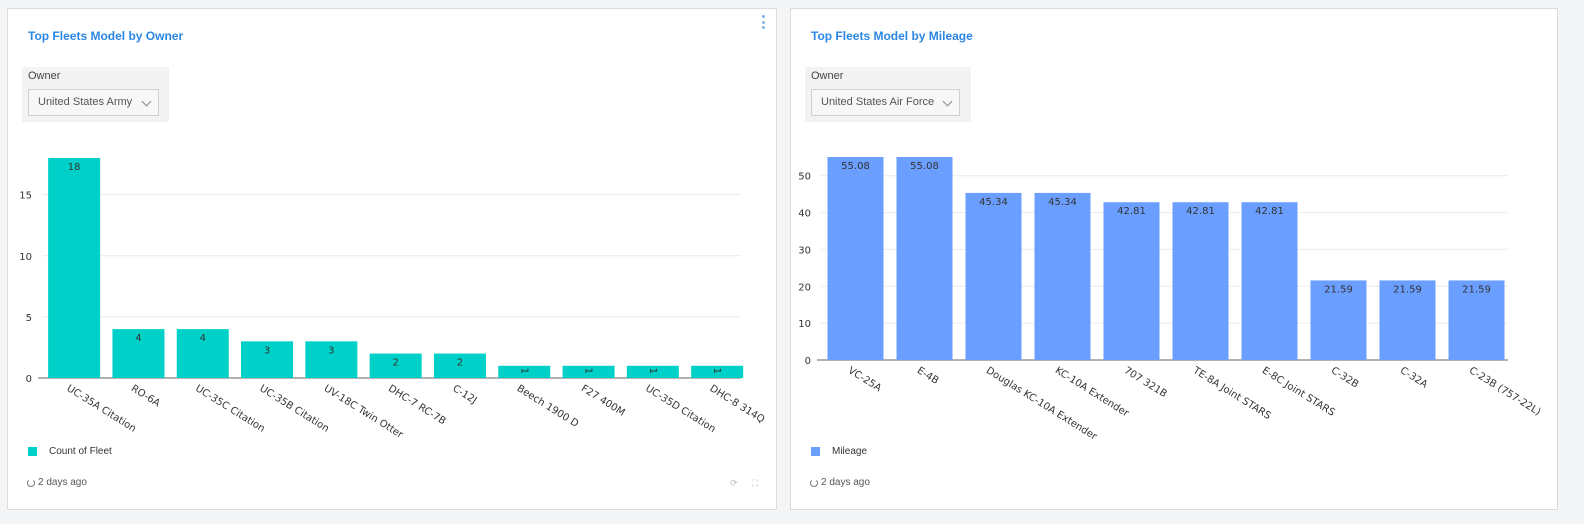  Describe the element at coordinates (80, 451) in the screenshot. I see `legend-label: Count of Fleet` at that location.